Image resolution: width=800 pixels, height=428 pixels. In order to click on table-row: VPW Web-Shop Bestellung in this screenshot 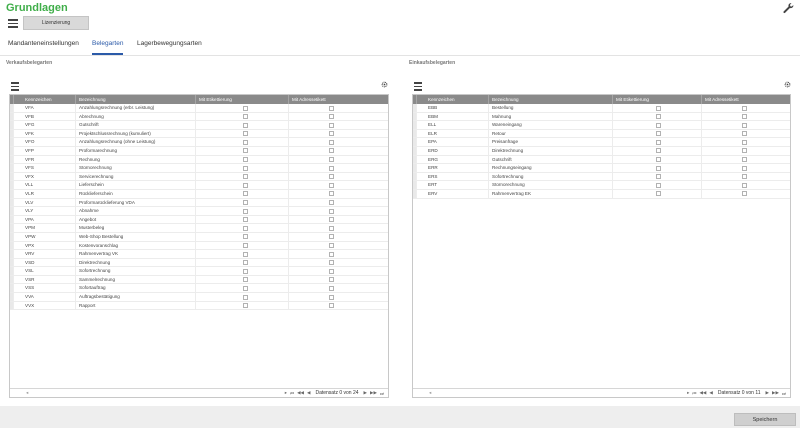, I will do `click(199, 237)`.